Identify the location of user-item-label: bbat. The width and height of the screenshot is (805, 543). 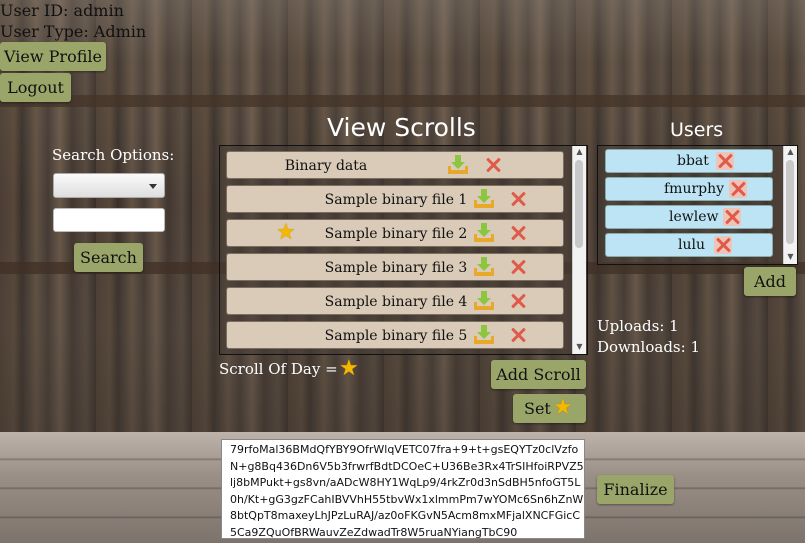
(693, 161).